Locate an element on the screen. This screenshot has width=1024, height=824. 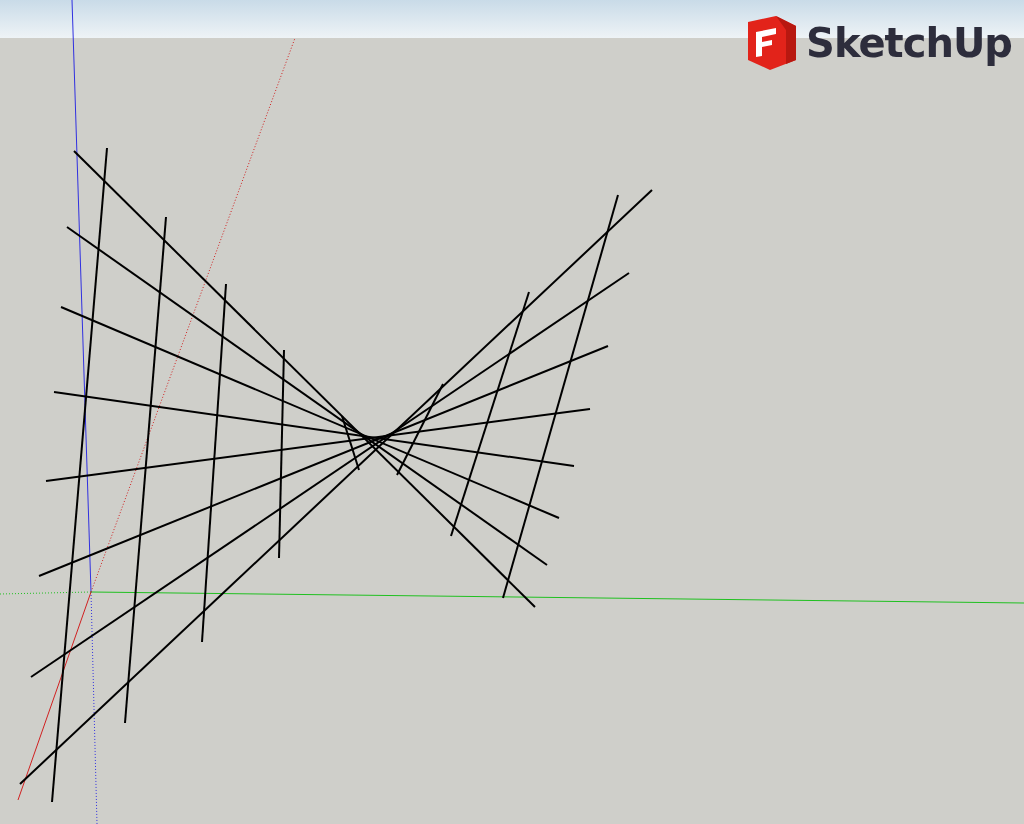
box-logo-icon is located at coordinates (772, 43).